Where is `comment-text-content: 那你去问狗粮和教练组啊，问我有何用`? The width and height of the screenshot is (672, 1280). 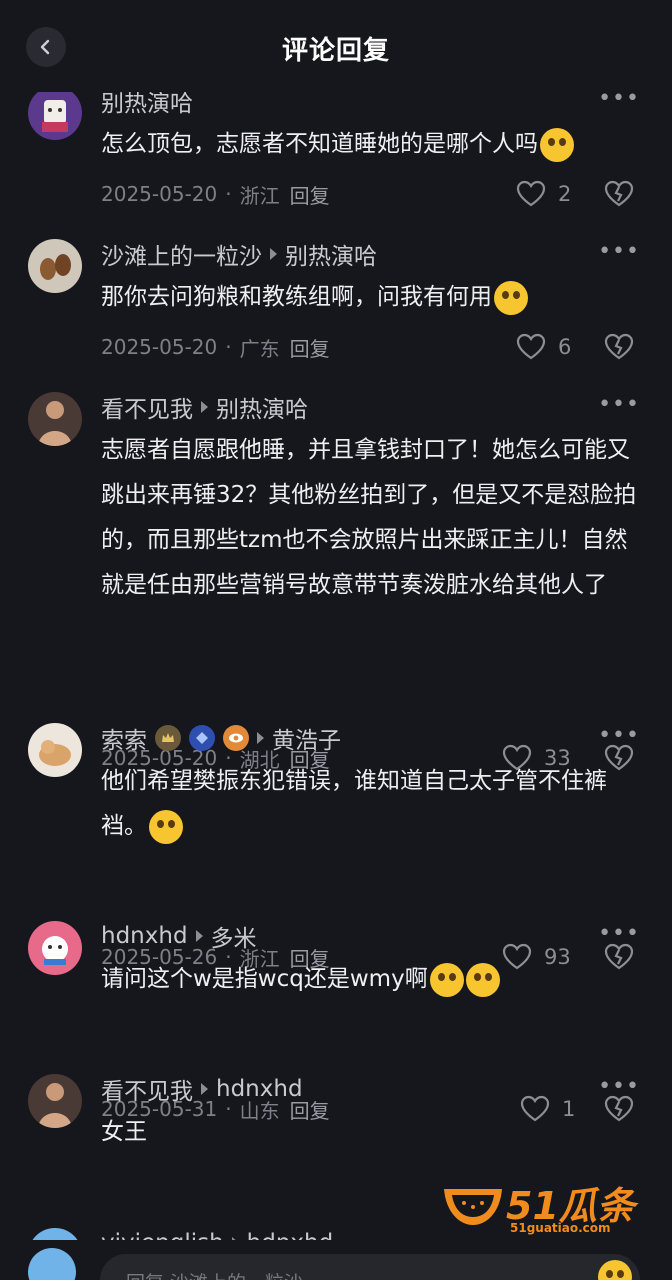
comment-text-content: 那你去问狗粮和教练组啊，问我有何用 is located at coordinates (296, 297).